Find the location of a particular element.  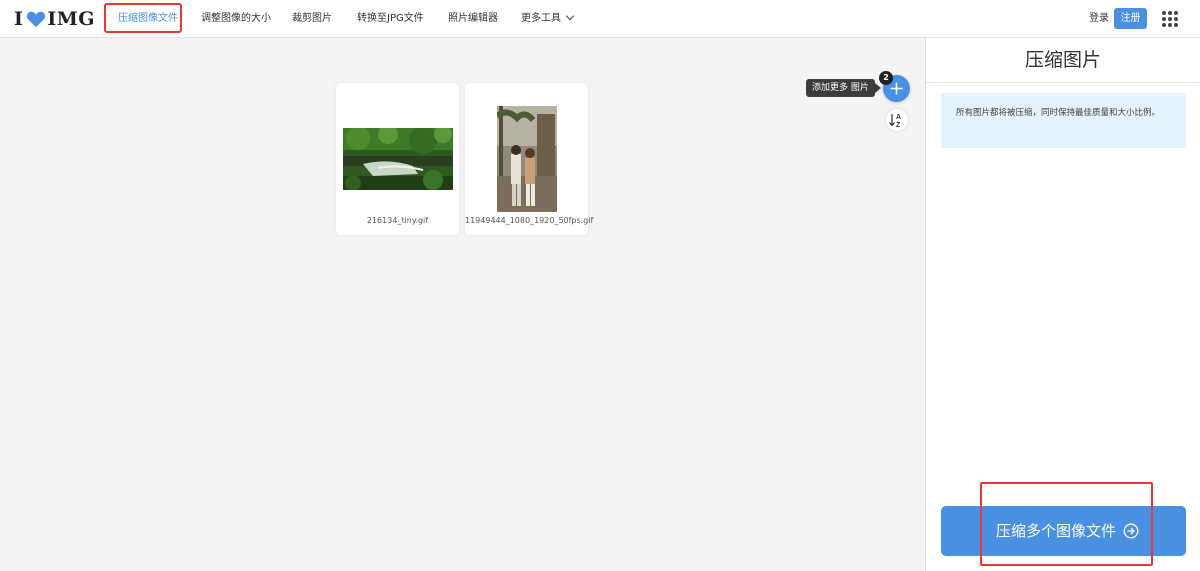

chevron-down-icon is located at coordinates (570, 16).